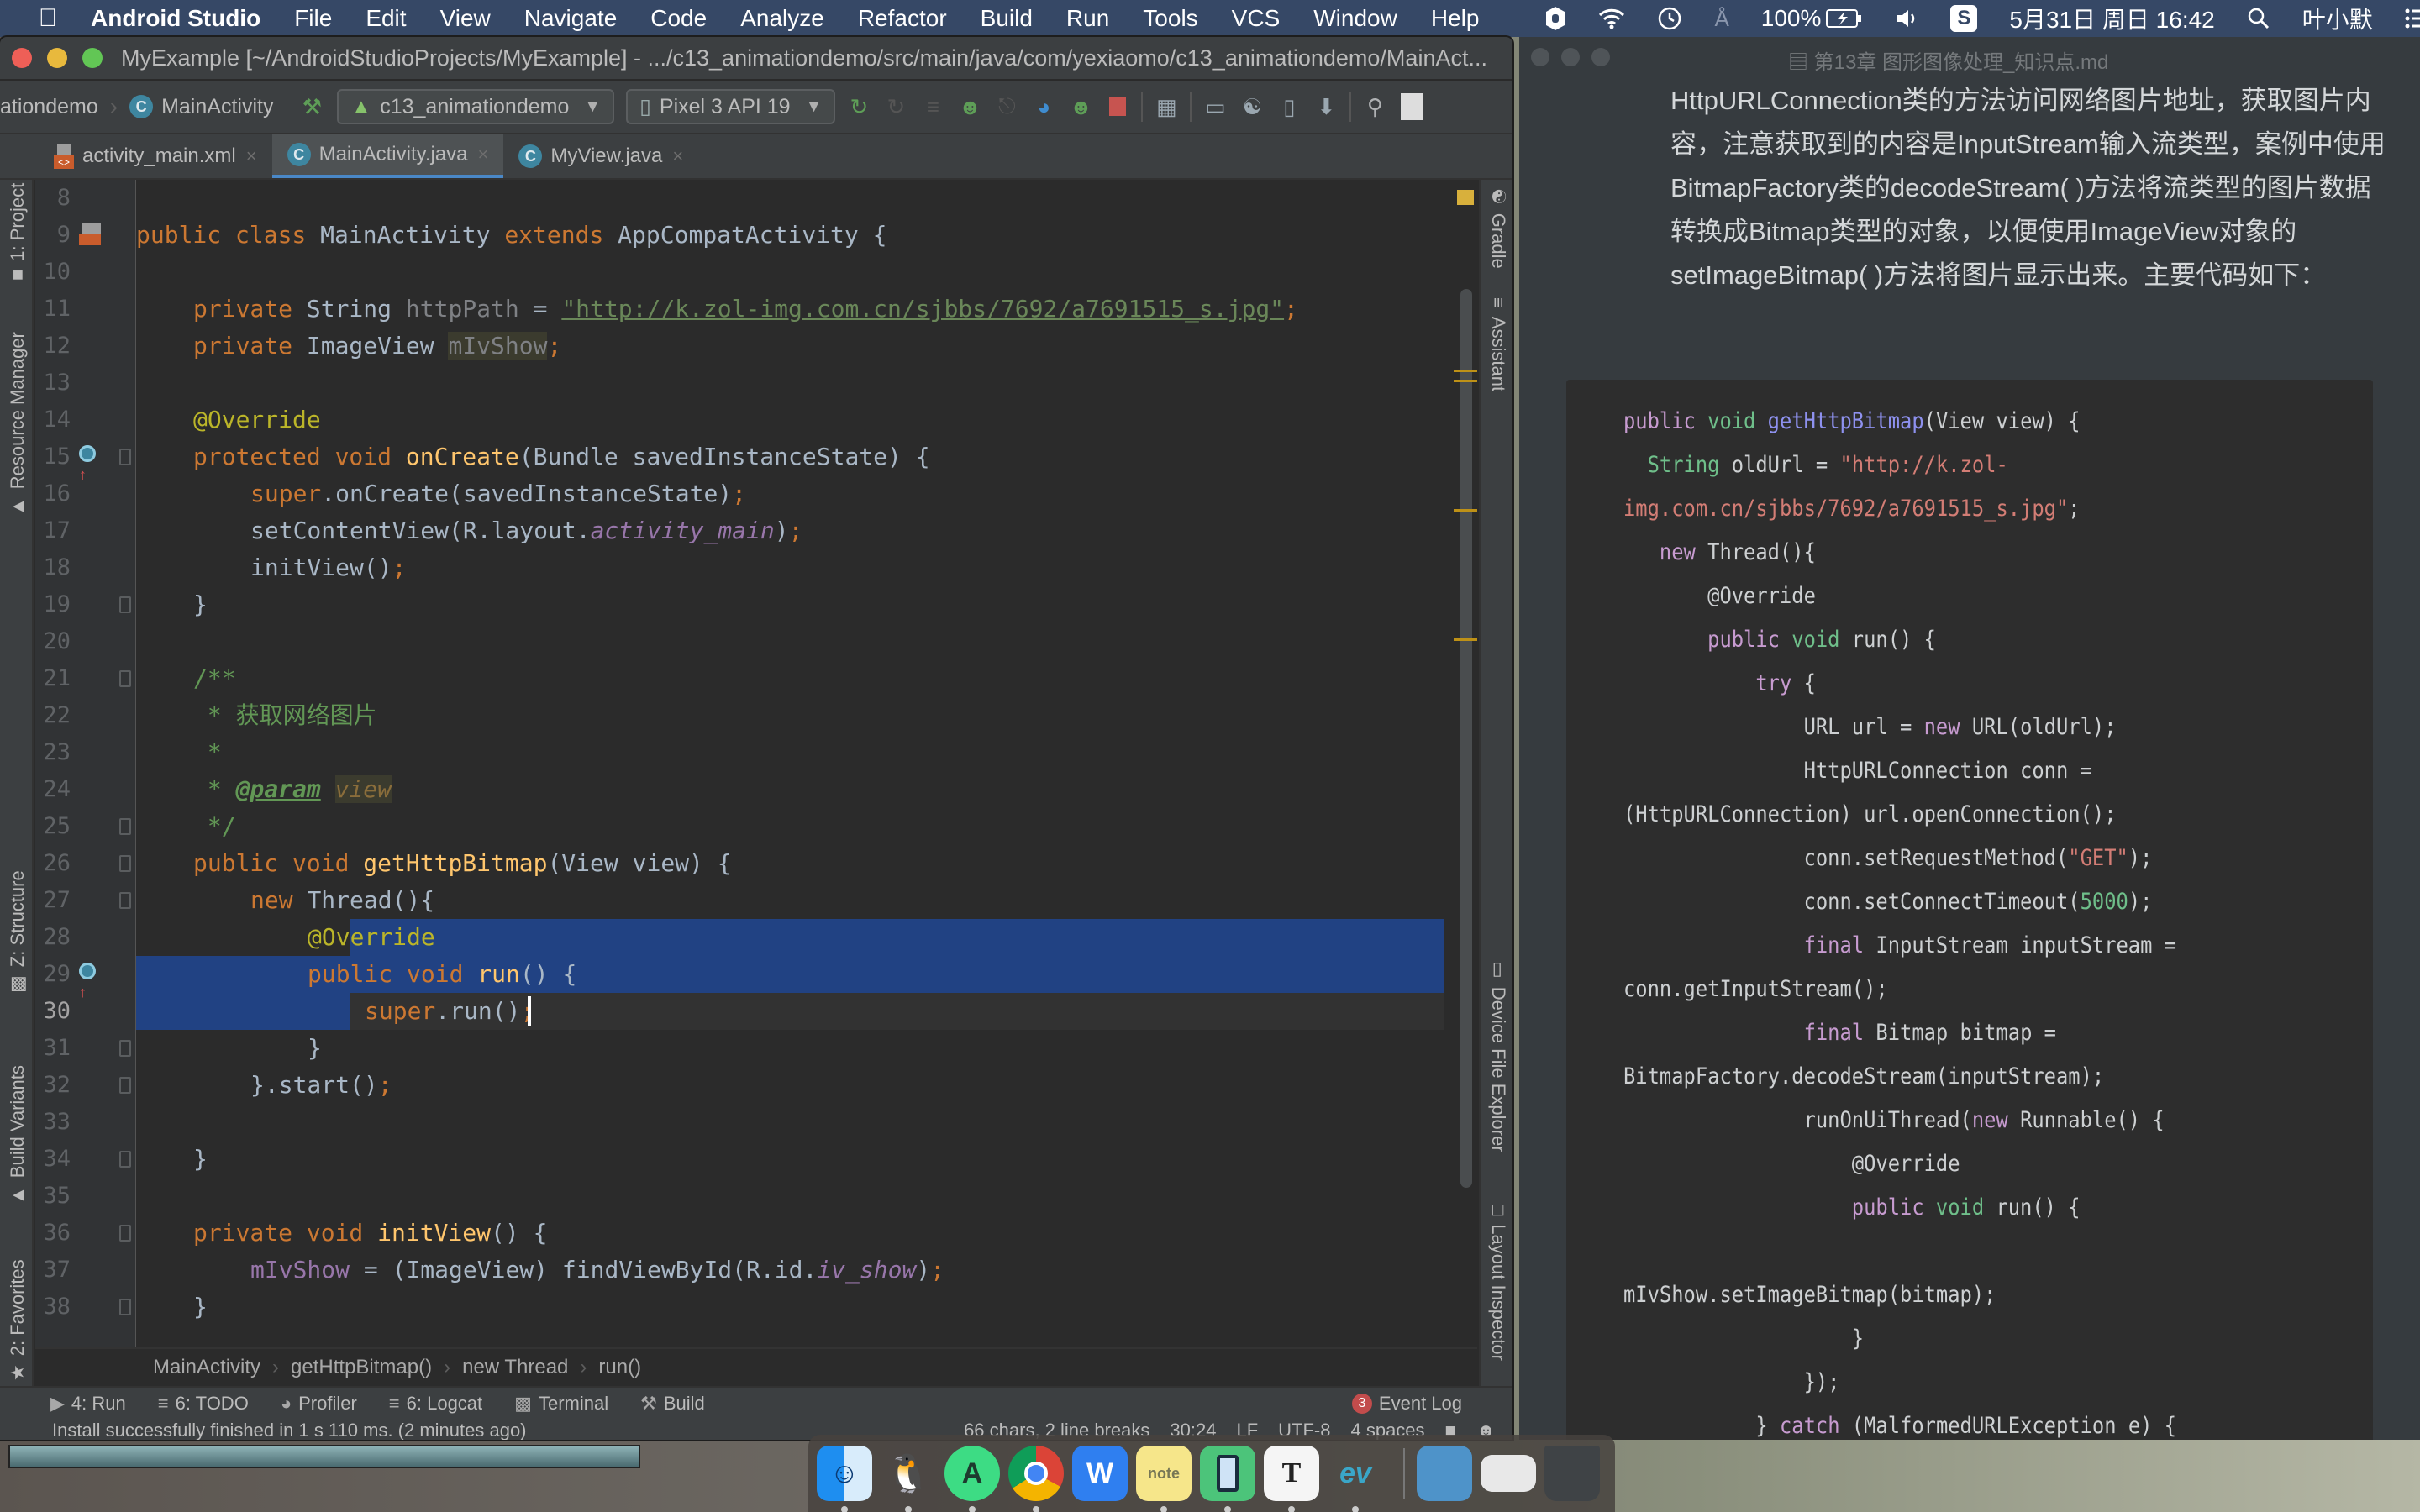 The width and height of the screenshot is (2420, 1512). Describe the element at coordinates (561, 1404) in the screenshot. I see `tool-tab-terminal: ▩ Terminal` at that location.